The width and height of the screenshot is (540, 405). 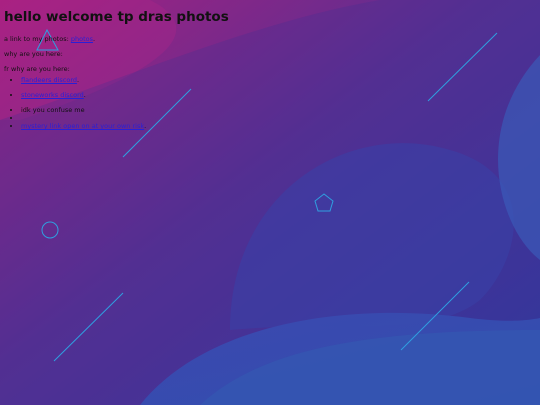 I want to click on list-item: mystery link open on at your own risk., so click(x=83, y=126).